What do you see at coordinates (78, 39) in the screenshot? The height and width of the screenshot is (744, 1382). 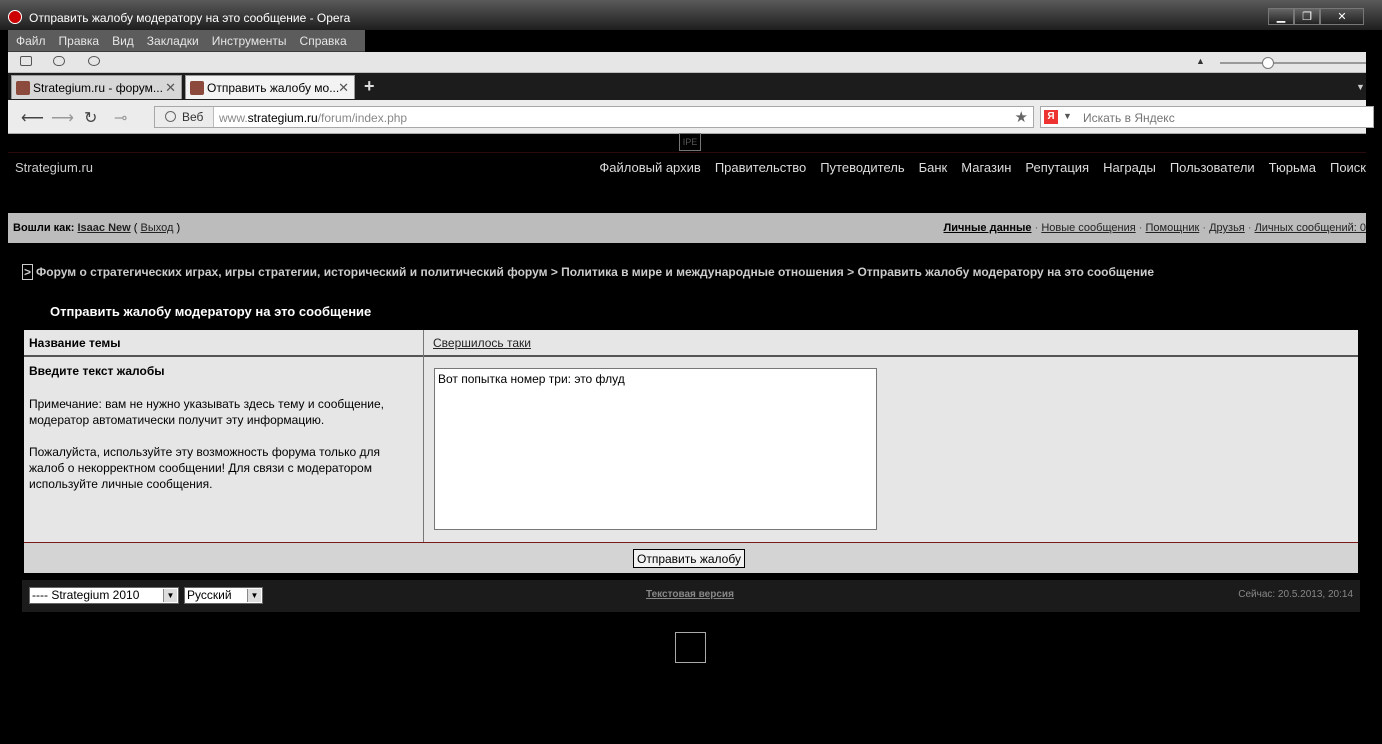 I see `menu-edit: Правка` at bounding box center [78, 39].